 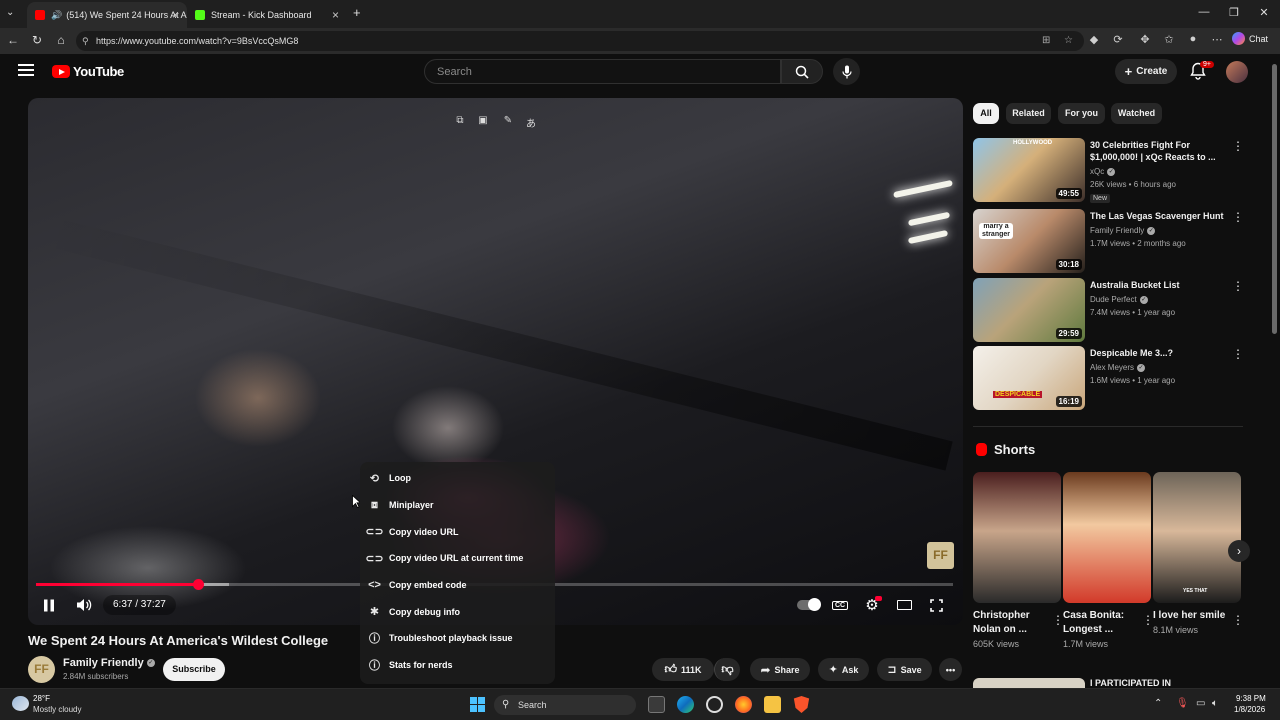 What do you see at coordinates (13, 40) in the screenshot?
I see `back-icon: ←` at bounding box center [13, 40].